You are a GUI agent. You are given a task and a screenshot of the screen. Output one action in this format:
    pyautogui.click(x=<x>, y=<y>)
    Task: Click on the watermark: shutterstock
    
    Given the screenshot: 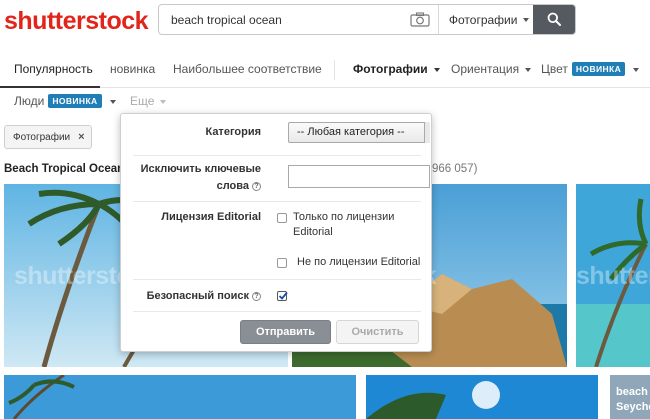 What is the action you would take?
    pyautogui.click(x=613, y=276)
    